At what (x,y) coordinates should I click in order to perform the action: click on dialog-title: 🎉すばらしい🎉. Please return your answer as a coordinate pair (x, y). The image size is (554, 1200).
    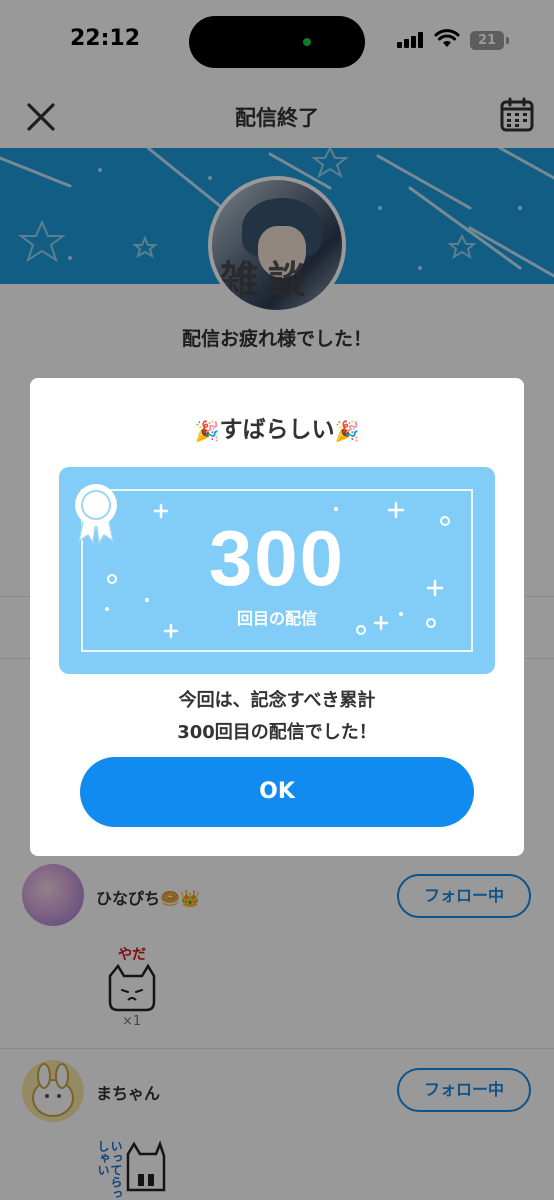
    Looking at the image, I should click on (277, 430).